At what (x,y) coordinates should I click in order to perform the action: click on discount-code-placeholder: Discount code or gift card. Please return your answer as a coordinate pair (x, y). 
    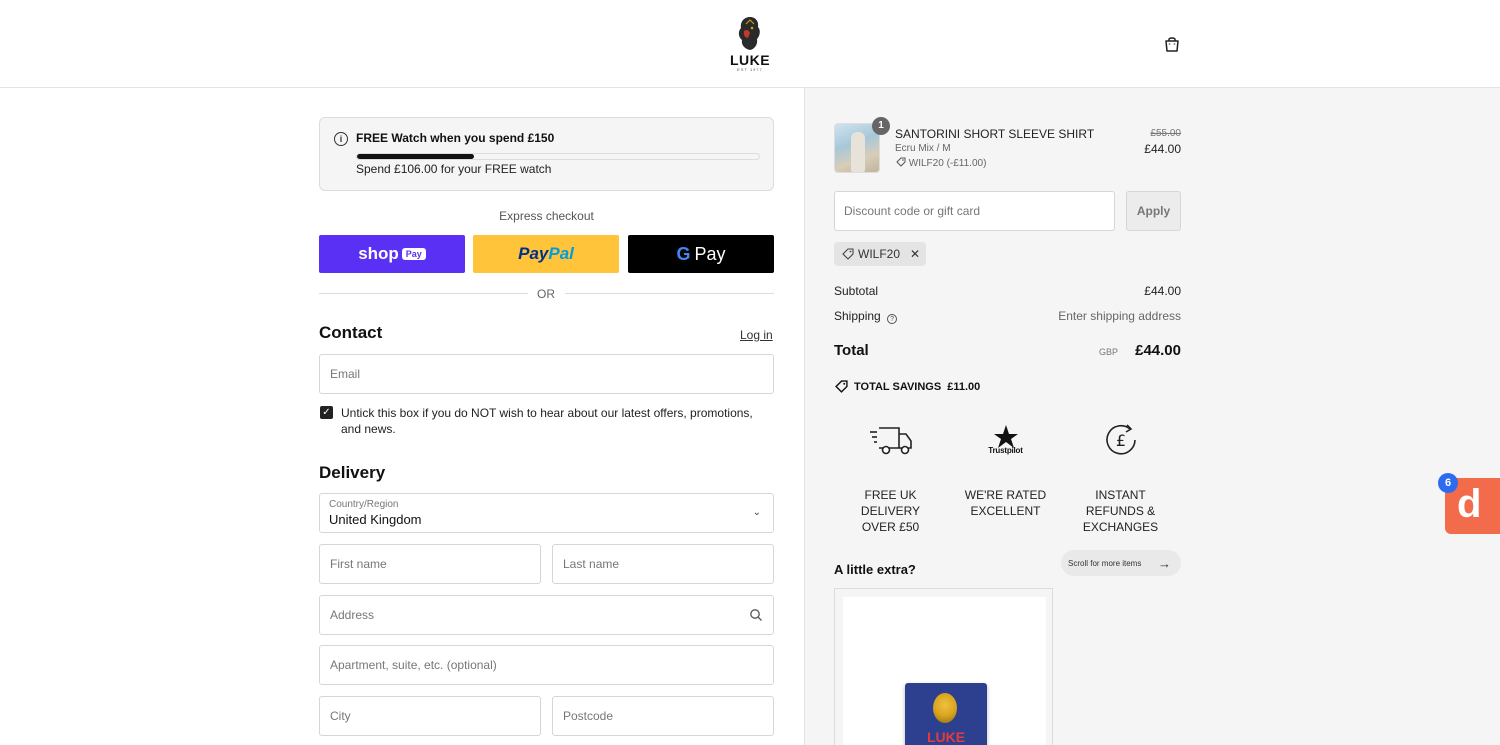
    Looking at the image, I should click on (912, 211).